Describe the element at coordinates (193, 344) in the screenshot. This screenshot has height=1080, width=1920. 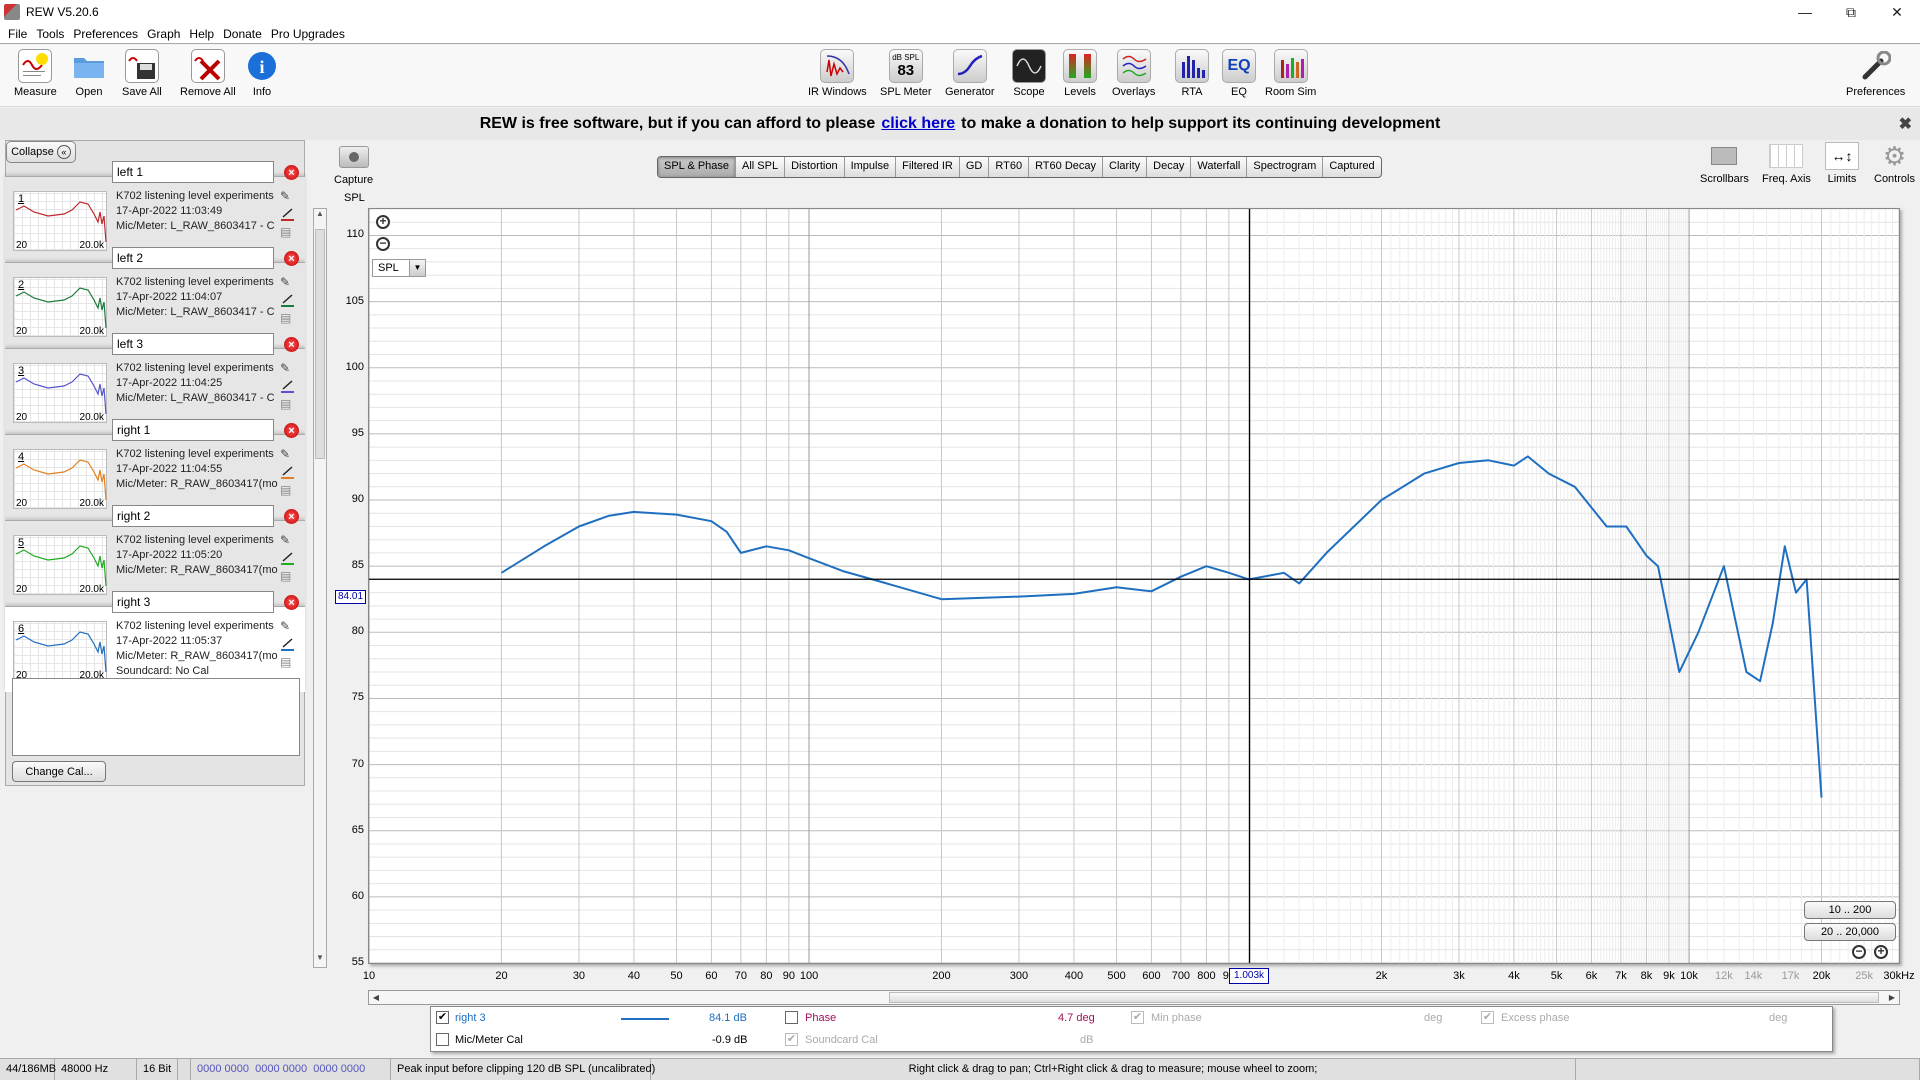
I see `measurement-name-input: left 3` at that location.